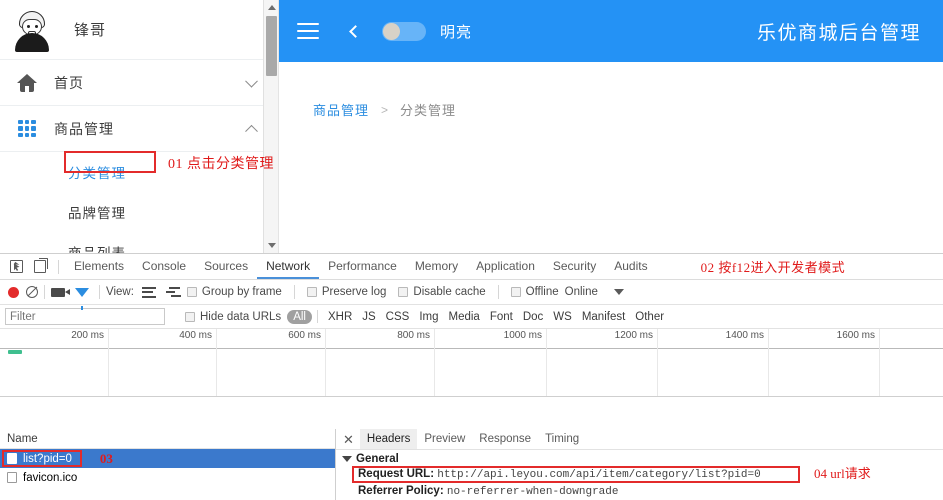  Describe the element at coordinates (347, 459) in the screenshot. I see `triangle-down-icon` at that location.